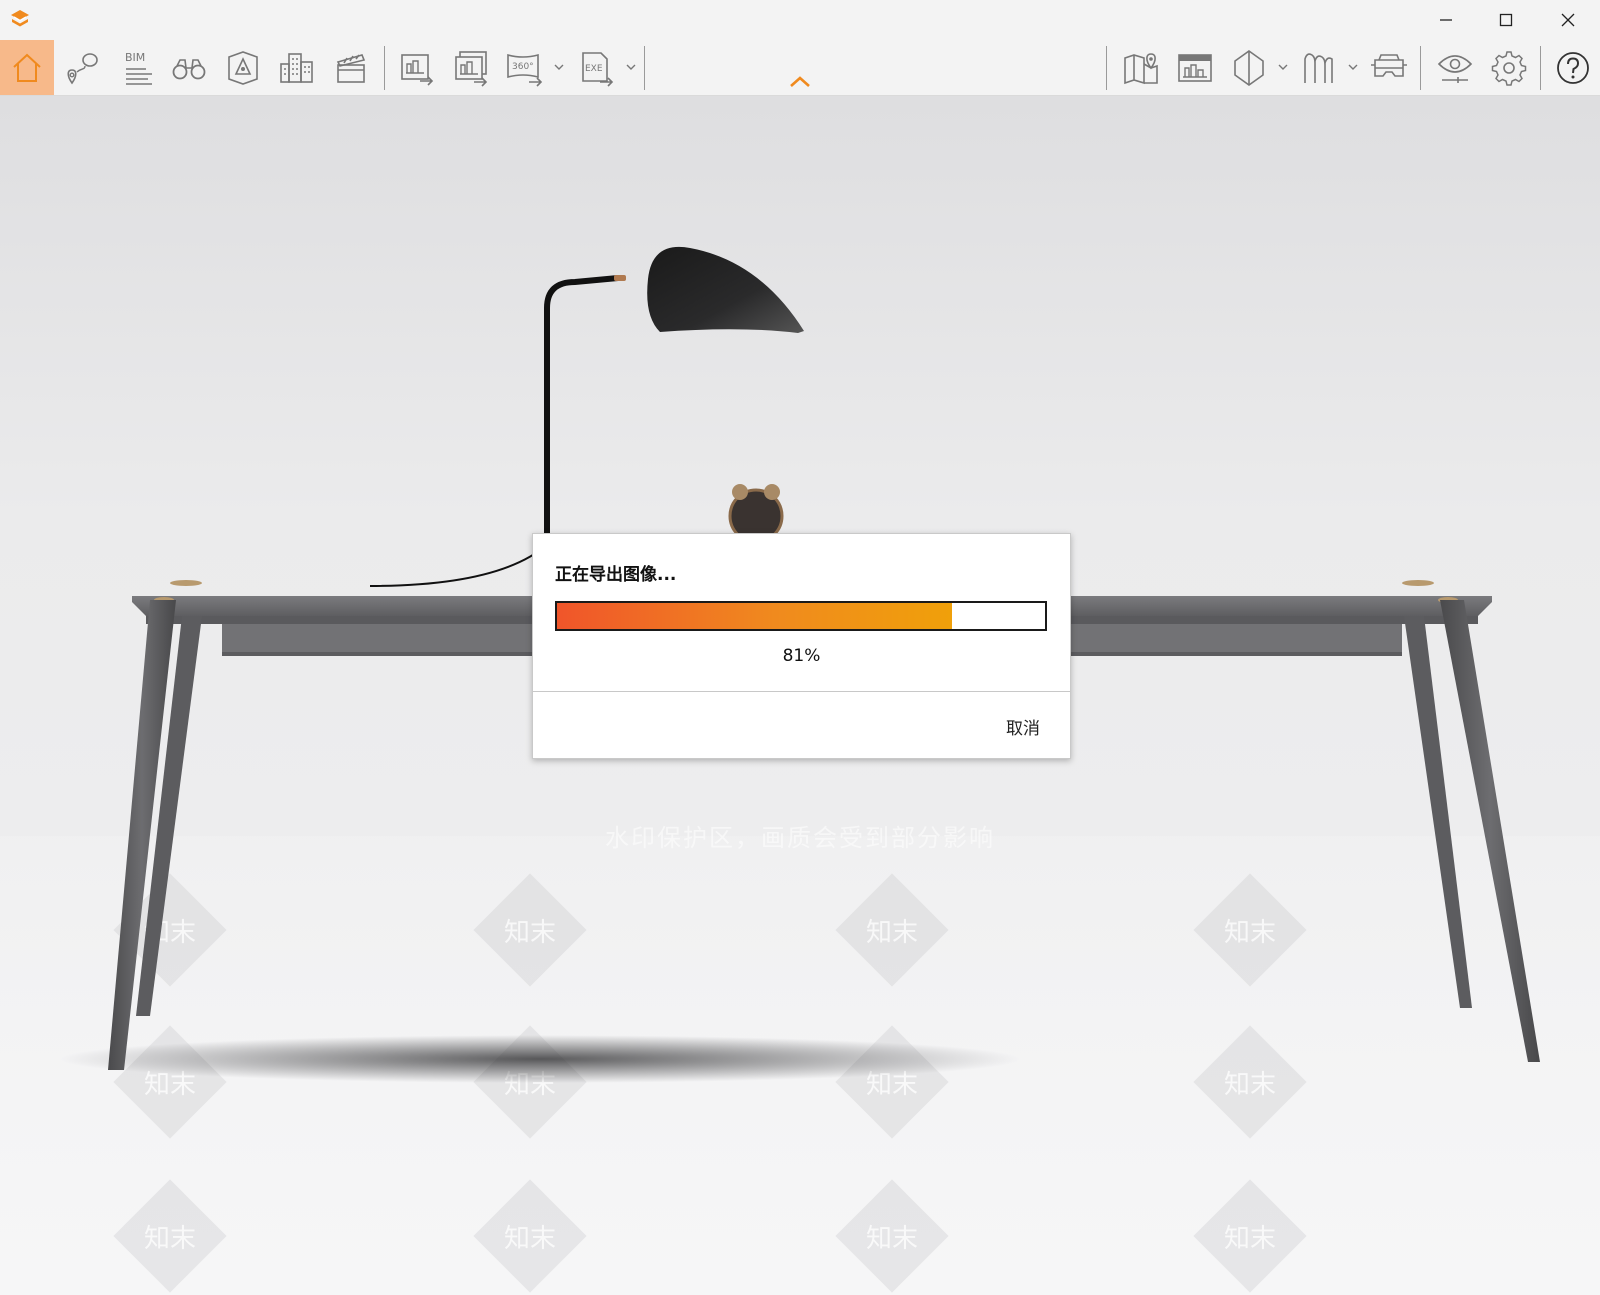 This screenshot has width=1600, height=1295. I want to click on clapperboard-icon, so click(351, 68).